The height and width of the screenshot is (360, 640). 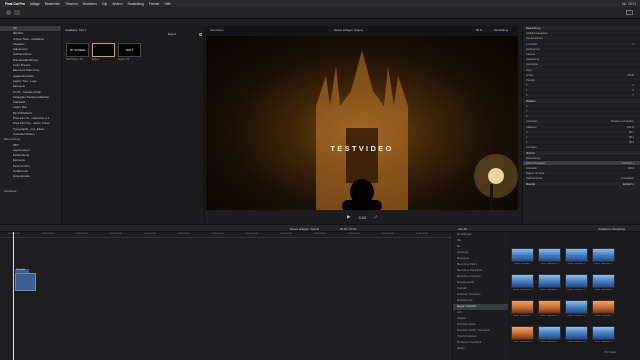 What do you see at coordinates (480, 349) in the screenshot?
I see `effects-category-item: Wellen` at bounding box center [480, 349].